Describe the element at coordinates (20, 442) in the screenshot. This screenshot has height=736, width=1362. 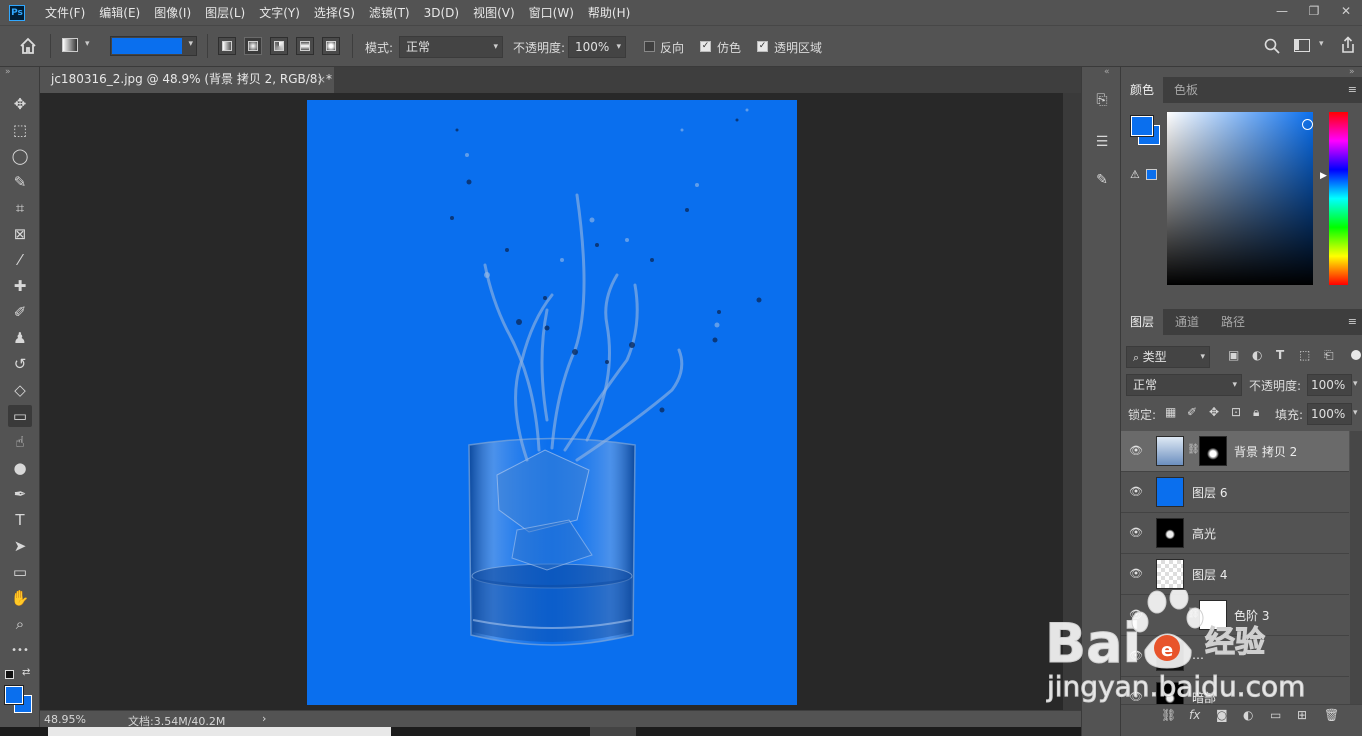
I see `smudge-tool: ☝` at that location.